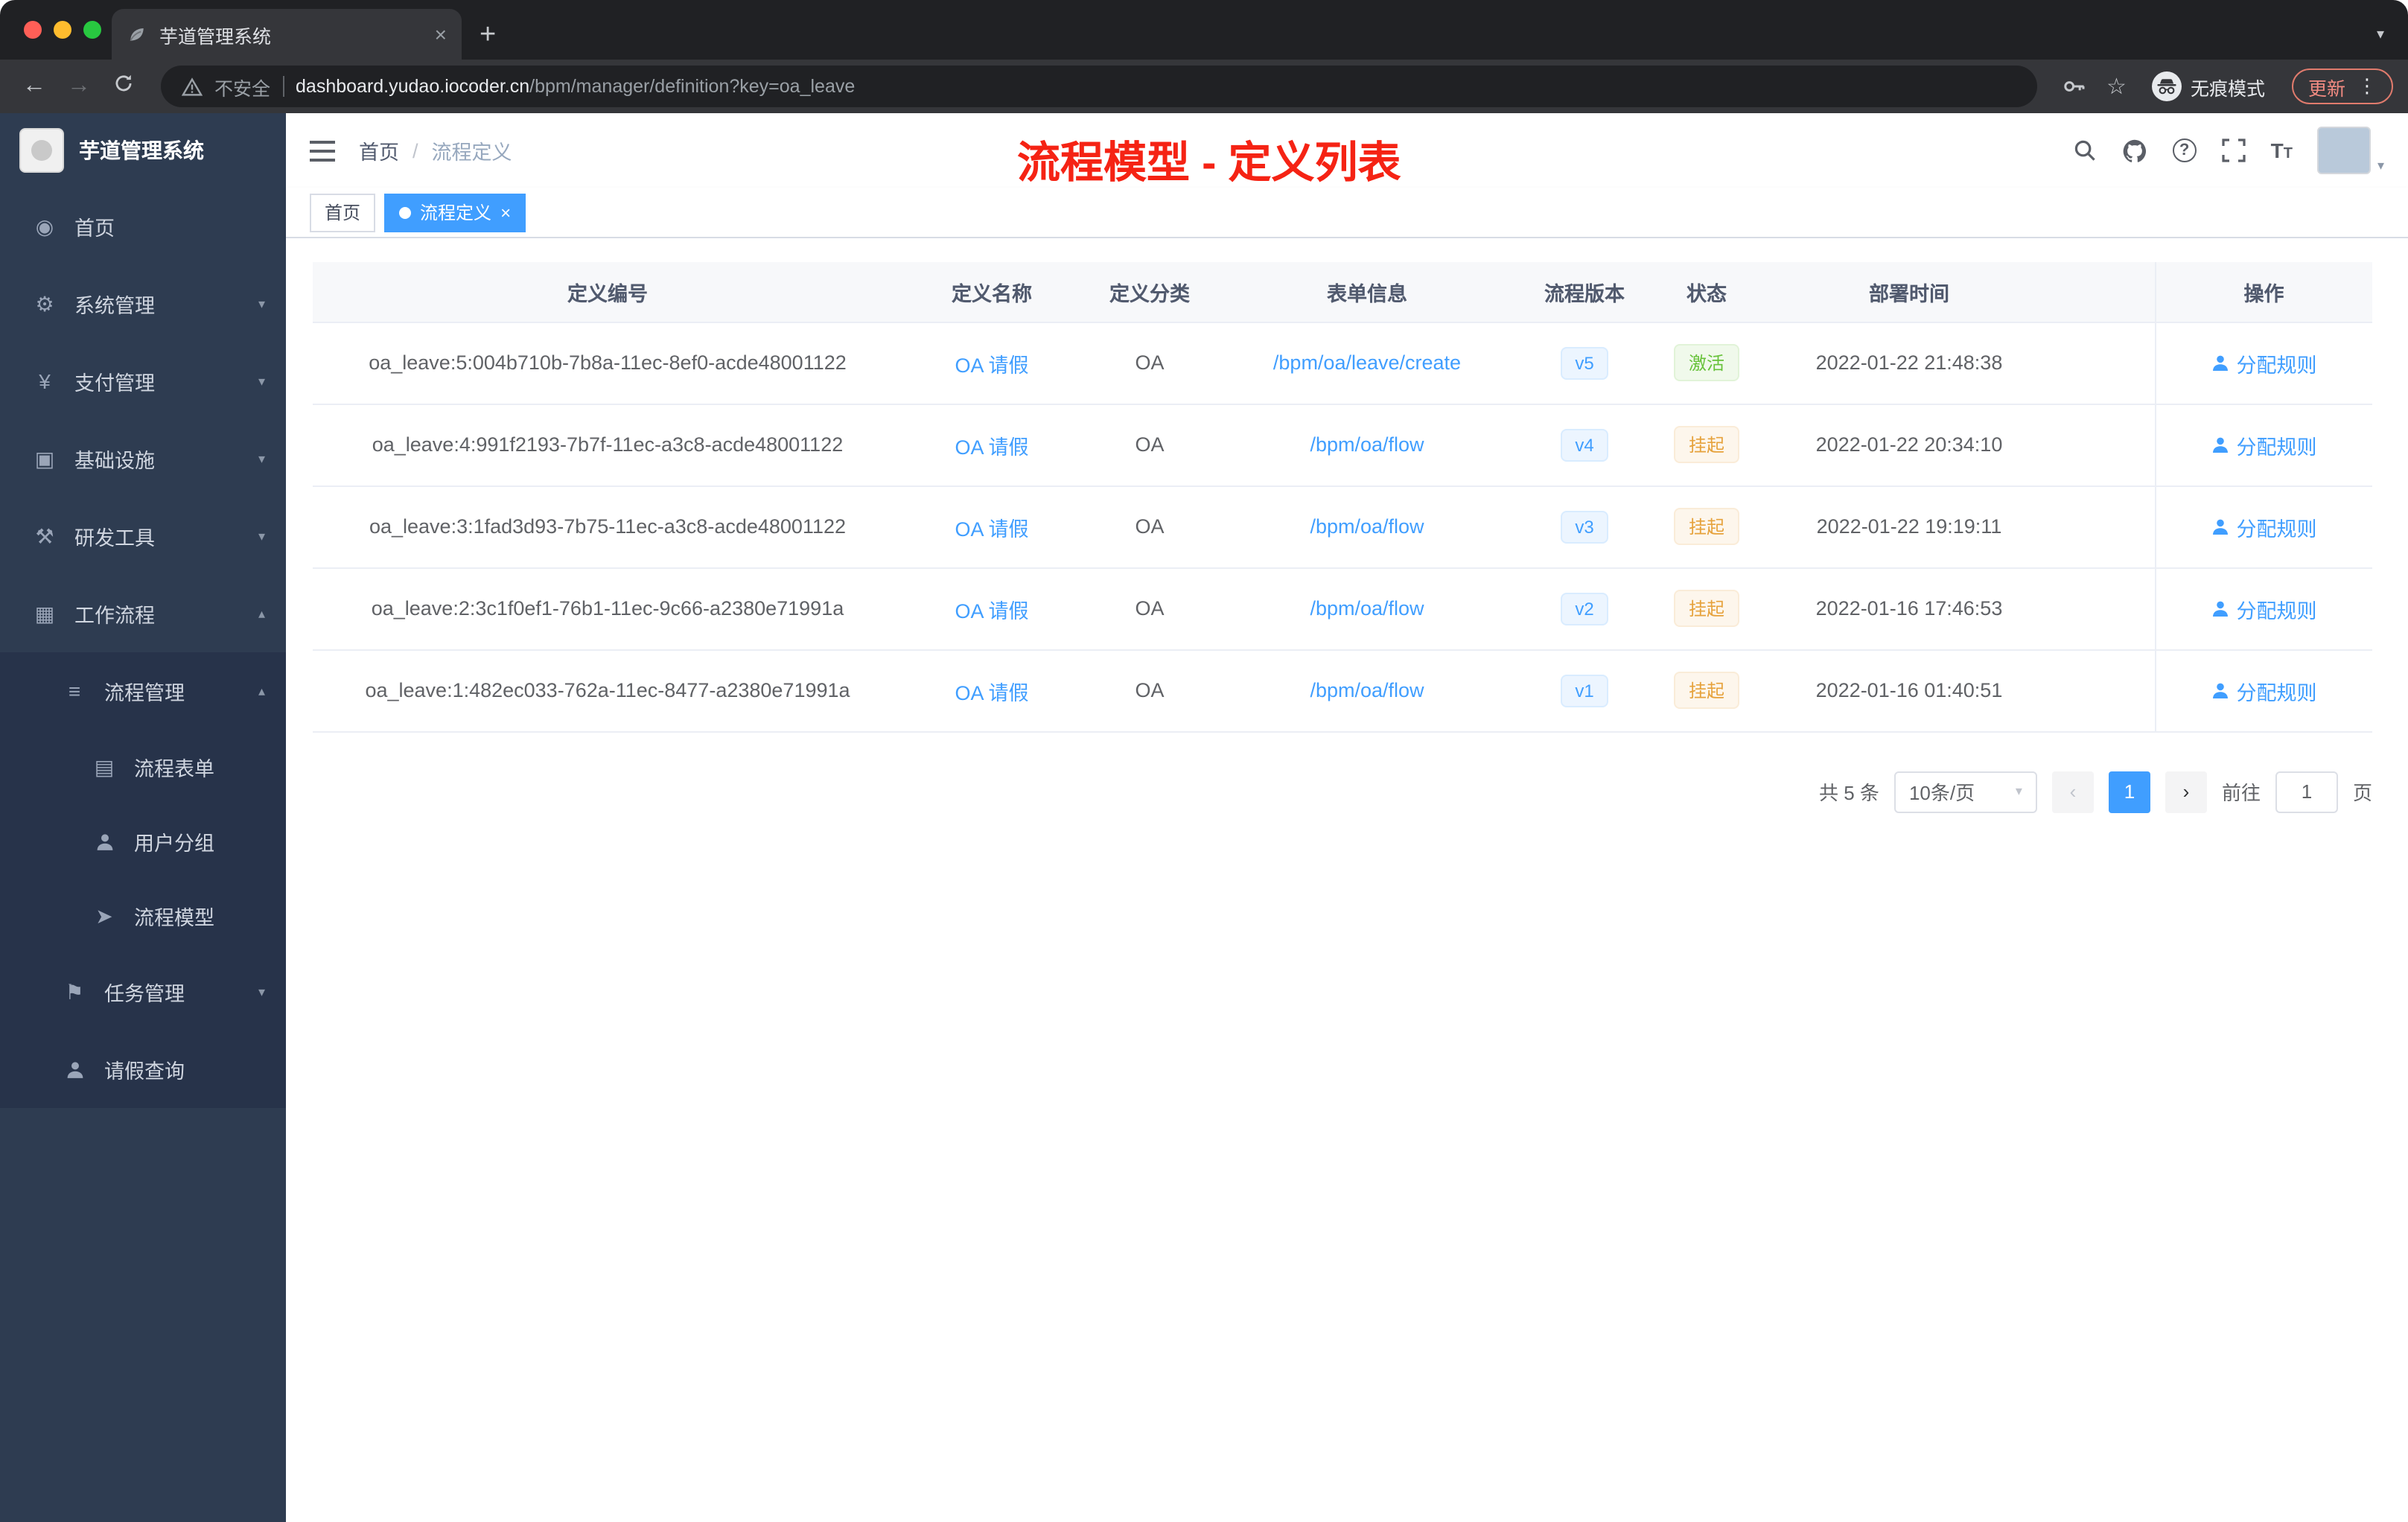 The width and height of the screenshot is (2408, 1522). What do you see at coordinates (33, 30) in the screenshot?
I see `close-window-button` at bounding box center [33, 30].